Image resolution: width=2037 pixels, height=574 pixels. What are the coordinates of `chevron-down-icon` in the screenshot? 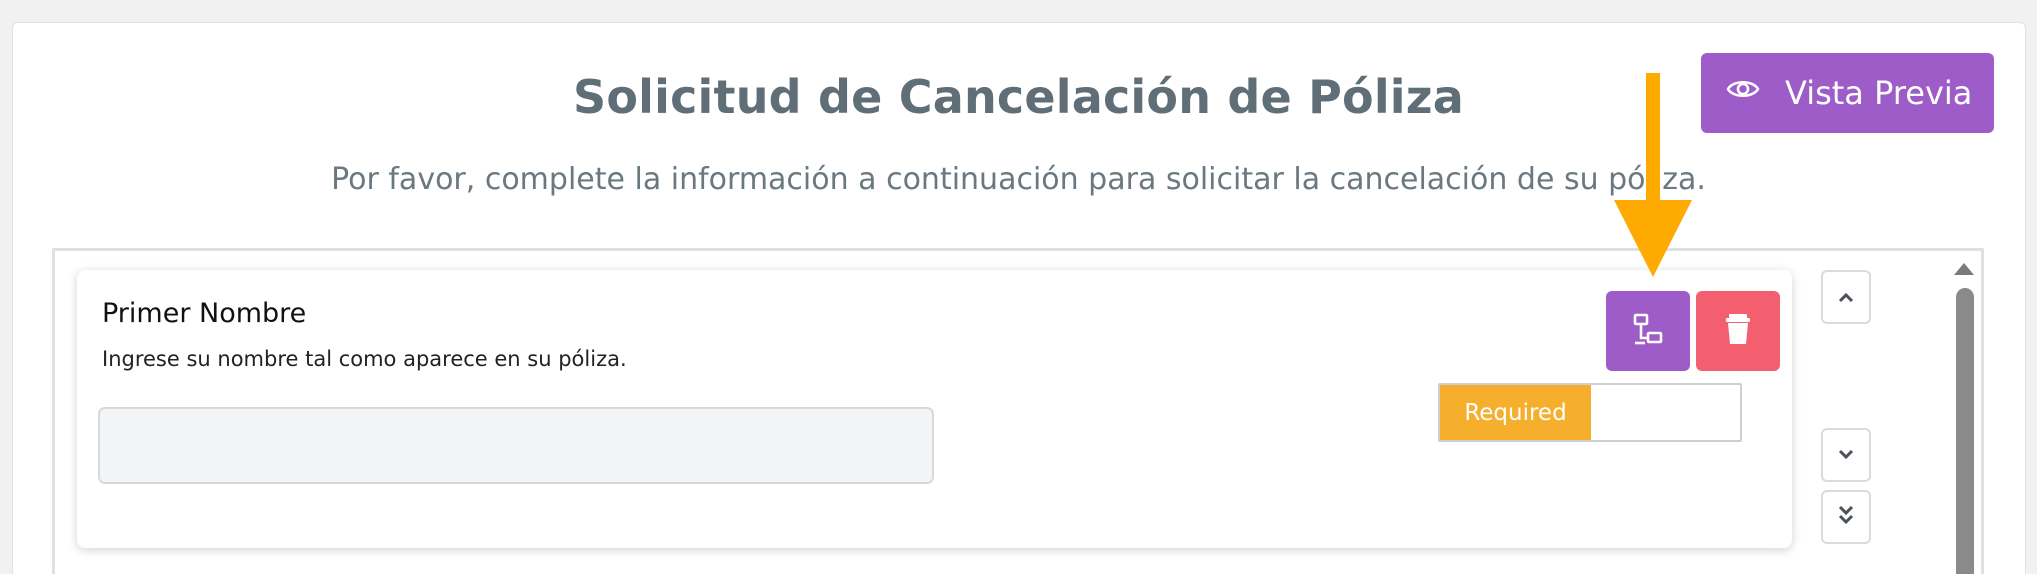 It's located at (1846, 455).